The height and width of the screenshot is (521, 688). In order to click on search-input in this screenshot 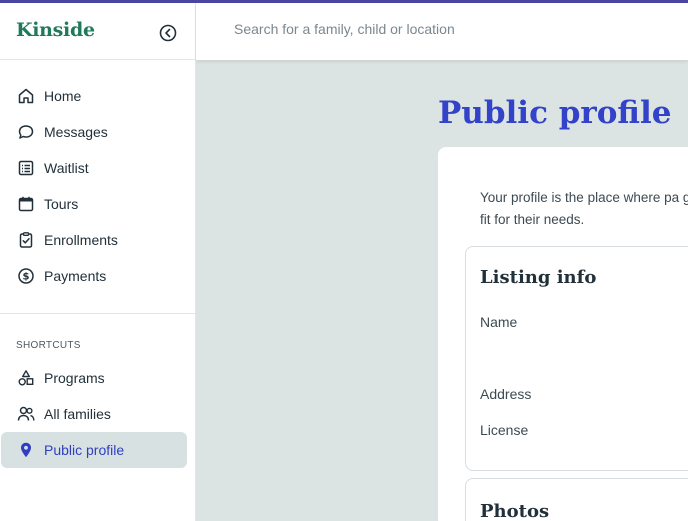, I will do `click(454, 29)`.